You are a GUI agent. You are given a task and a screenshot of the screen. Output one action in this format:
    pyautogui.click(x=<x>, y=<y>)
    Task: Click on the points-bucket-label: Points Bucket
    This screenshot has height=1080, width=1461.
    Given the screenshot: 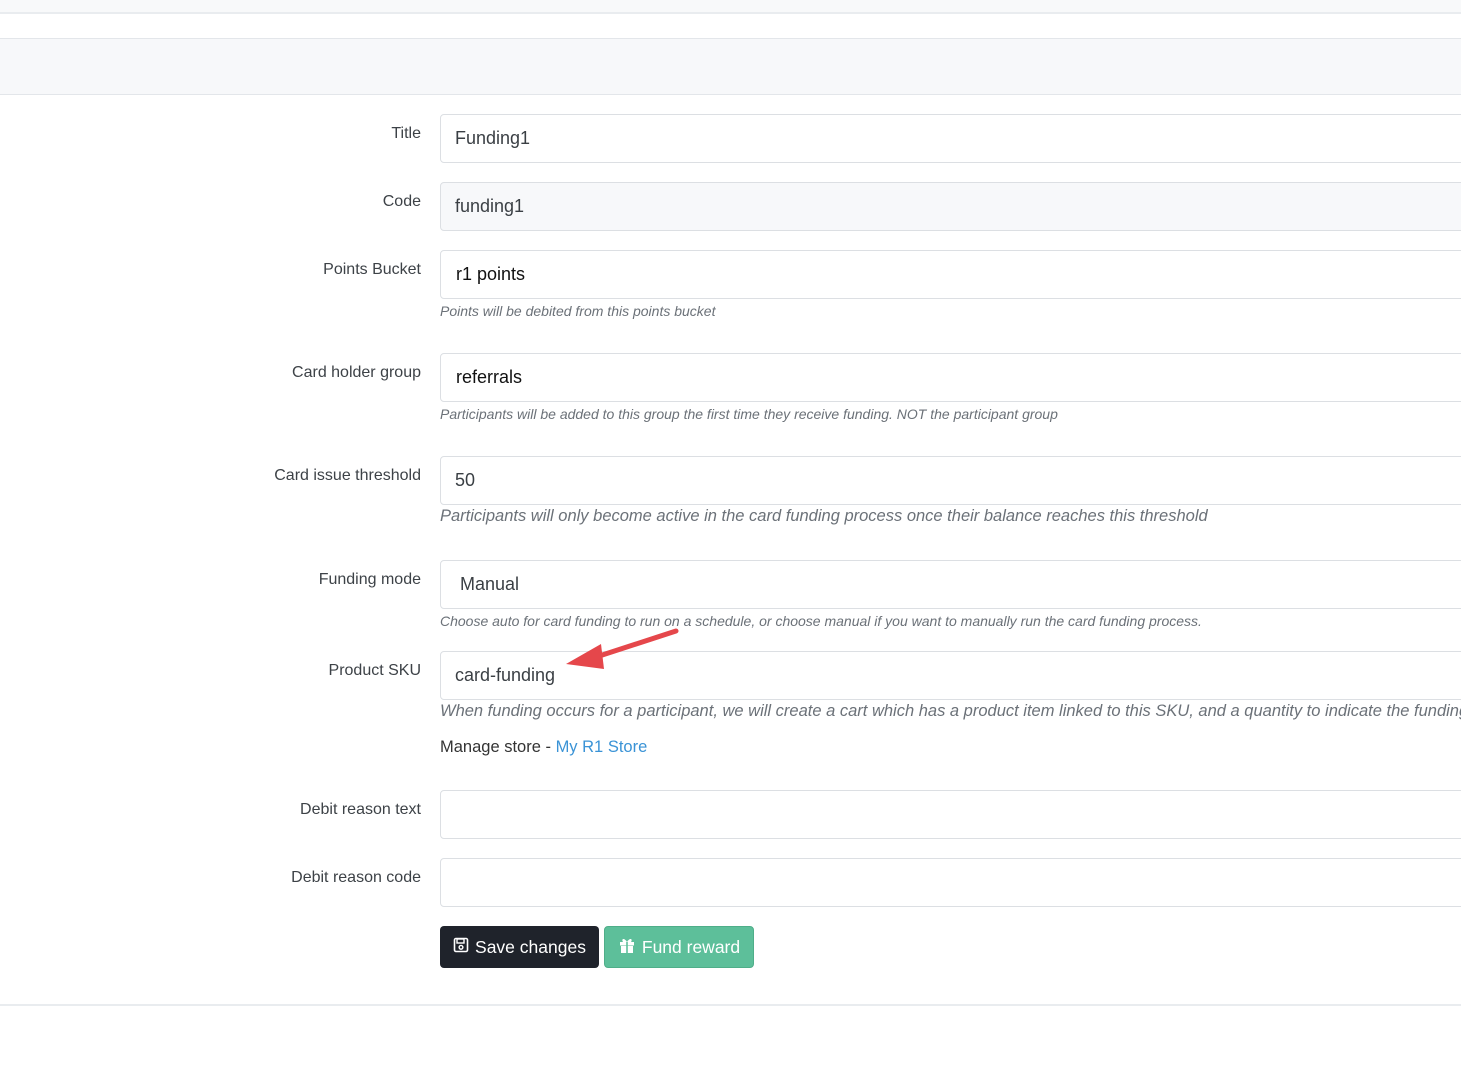 What is the action you would take?
    pyautogui.click(x=372, y=269)
    